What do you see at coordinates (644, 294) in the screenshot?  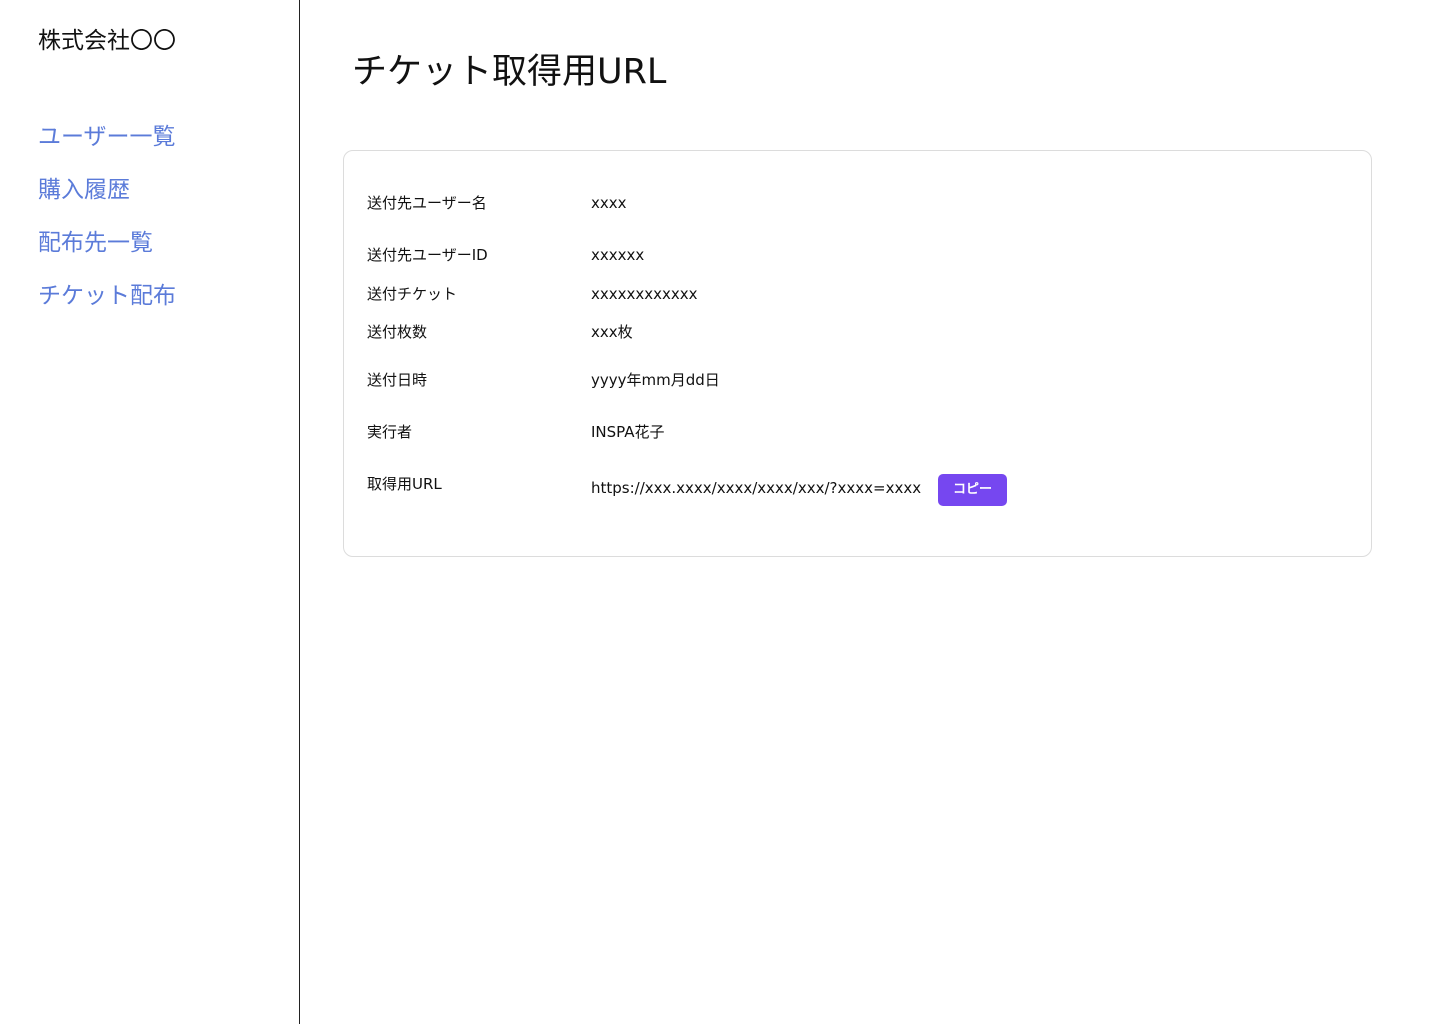 I see `detail-value: xxxxxxxxxxxx` at bounding box center [644, 294].